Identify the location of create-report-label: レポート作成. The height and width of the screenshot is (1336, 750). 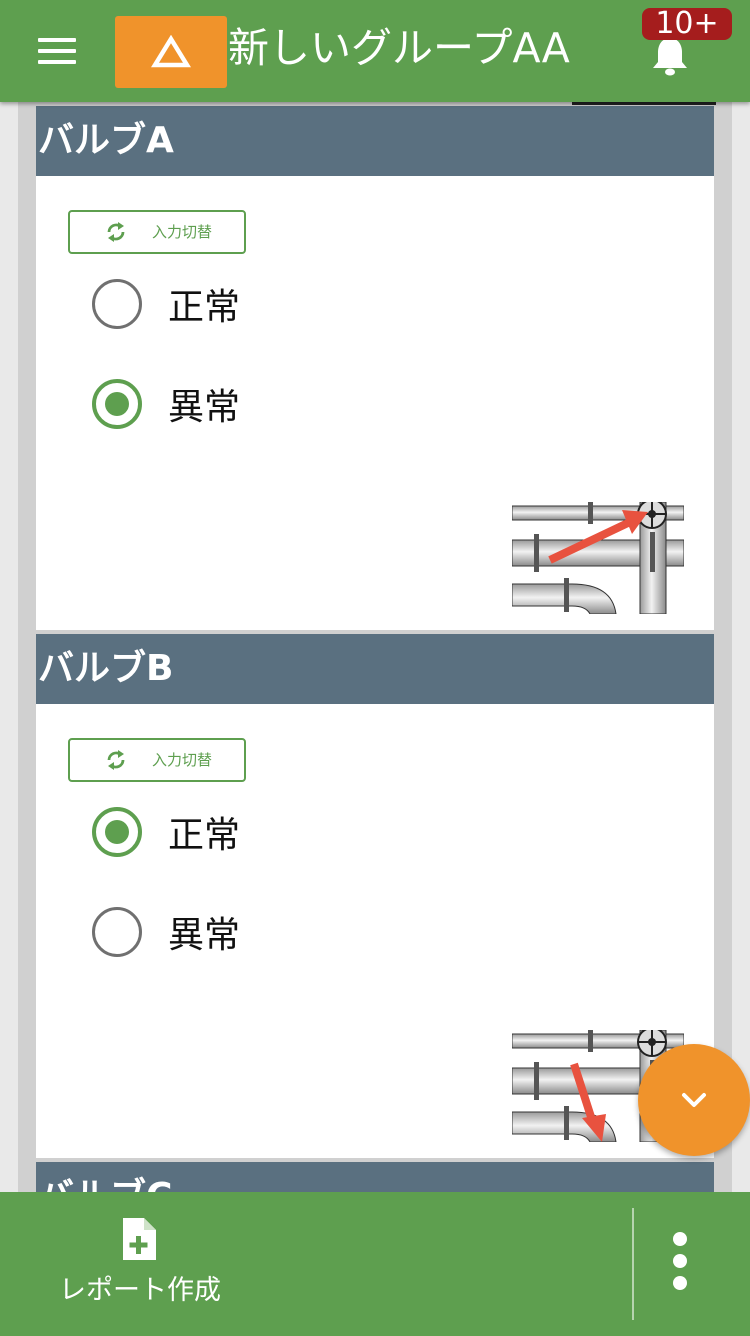
(140, 1290).